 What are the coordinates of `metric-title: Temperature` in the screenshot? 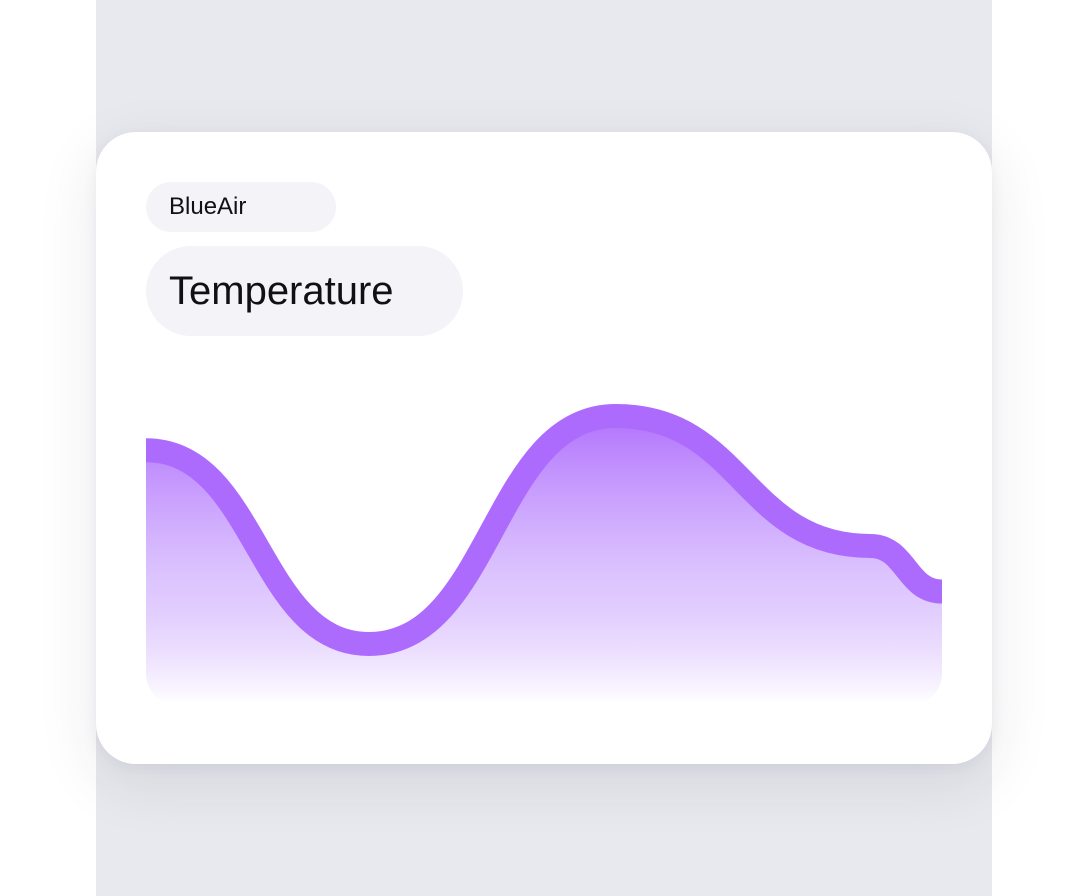 It's located at (281, 290).